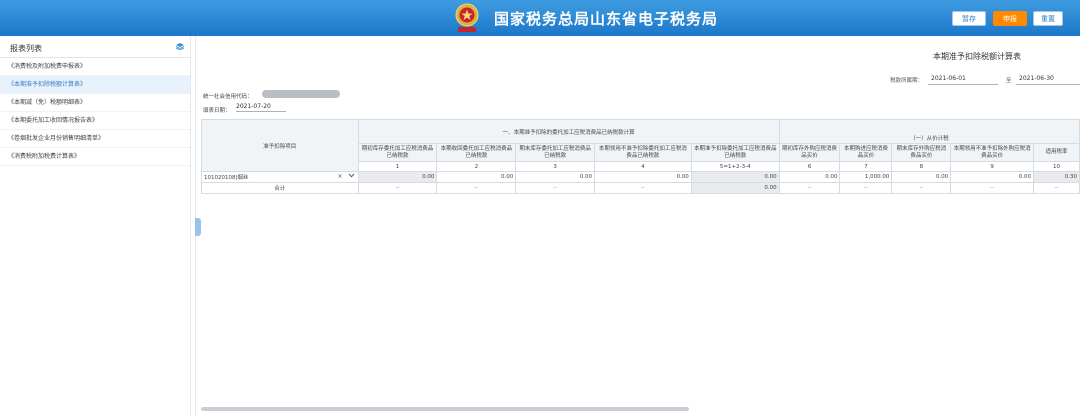 Image resolution: width=1080 pixels, height=415 pixels. Describe the element at coordinates (340, 176) in the screenshot. I see `clear-icon: ×` at that location.